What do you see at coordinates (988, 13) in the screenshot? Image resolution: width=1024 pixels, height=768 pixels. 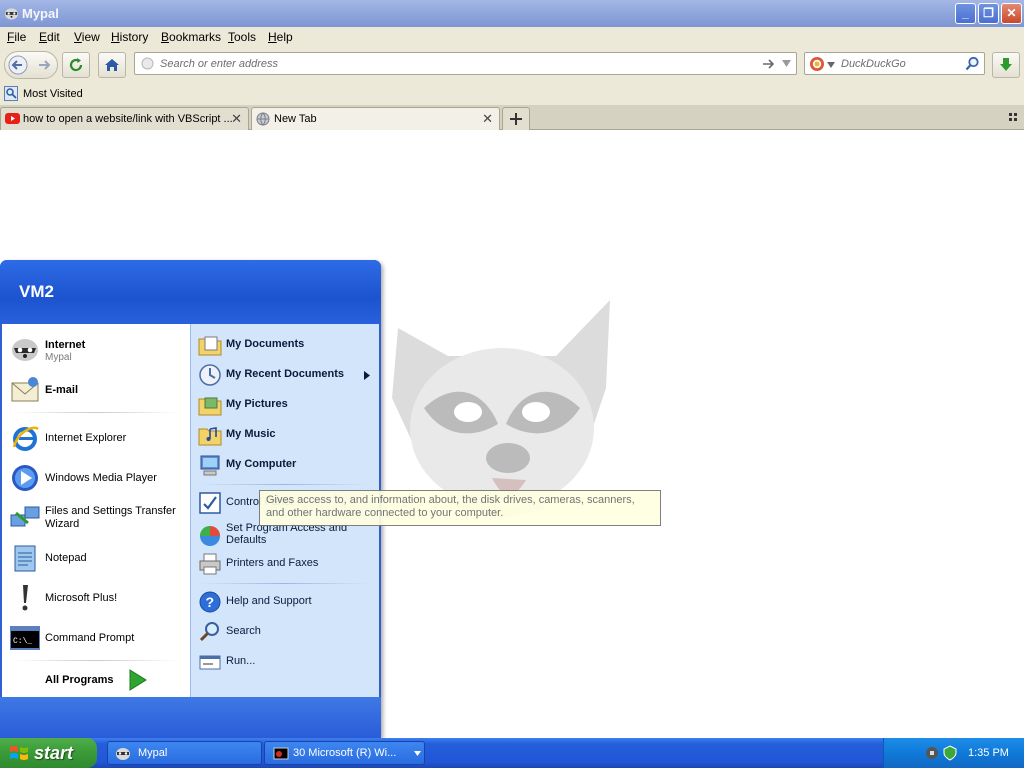 I see `restore-button: ❐` at bounding box center [988, 13].